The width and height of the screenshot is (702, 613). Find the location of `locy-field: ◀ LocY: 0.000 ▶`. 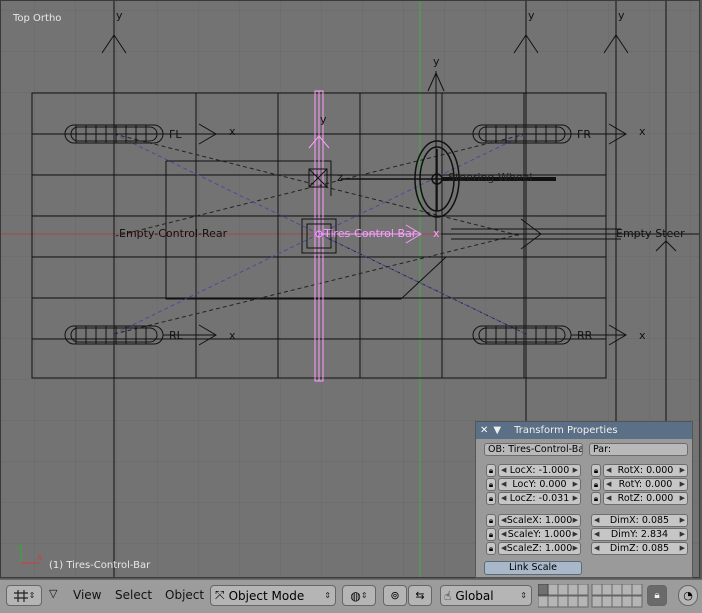

locy-field: ◀ LocY: 0.000 ▶ is located at coordinates (539, 484).